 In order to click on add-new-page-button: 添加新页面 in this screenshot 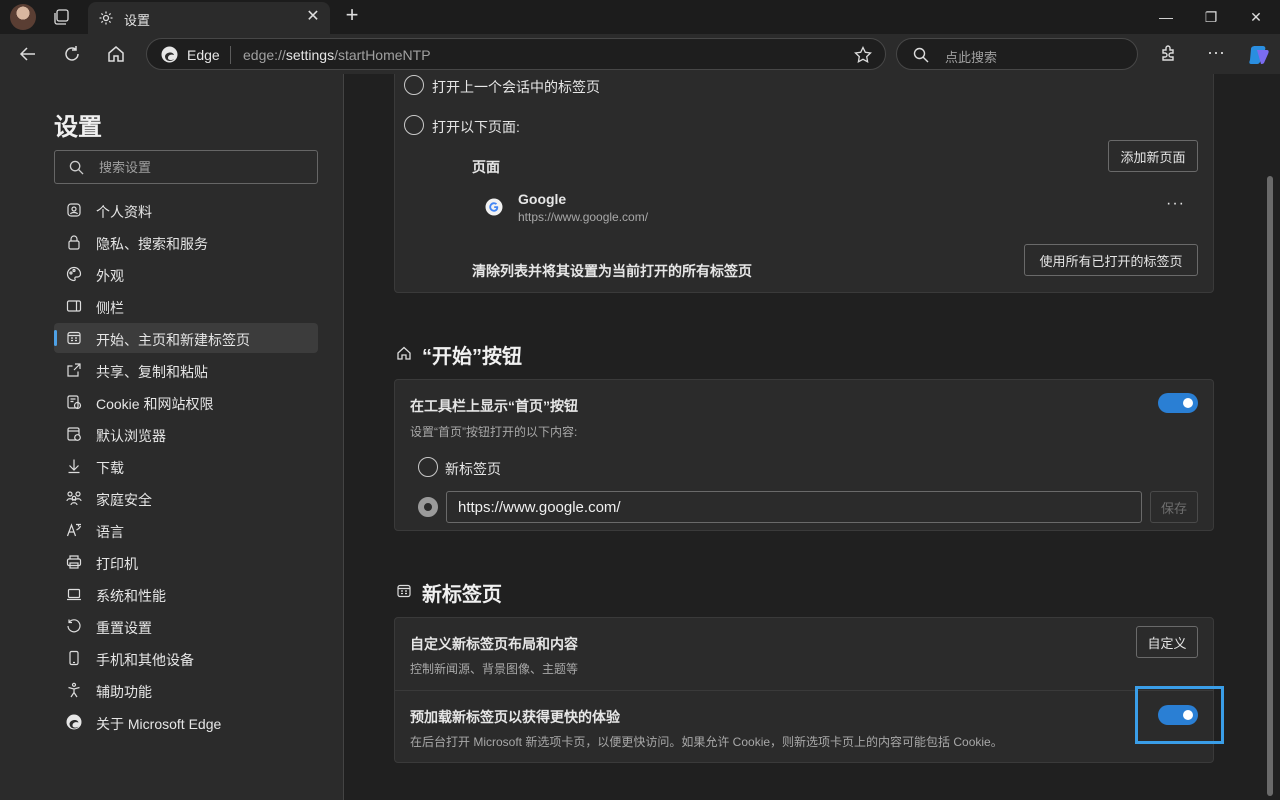, I will do `click(1153, 156)`.